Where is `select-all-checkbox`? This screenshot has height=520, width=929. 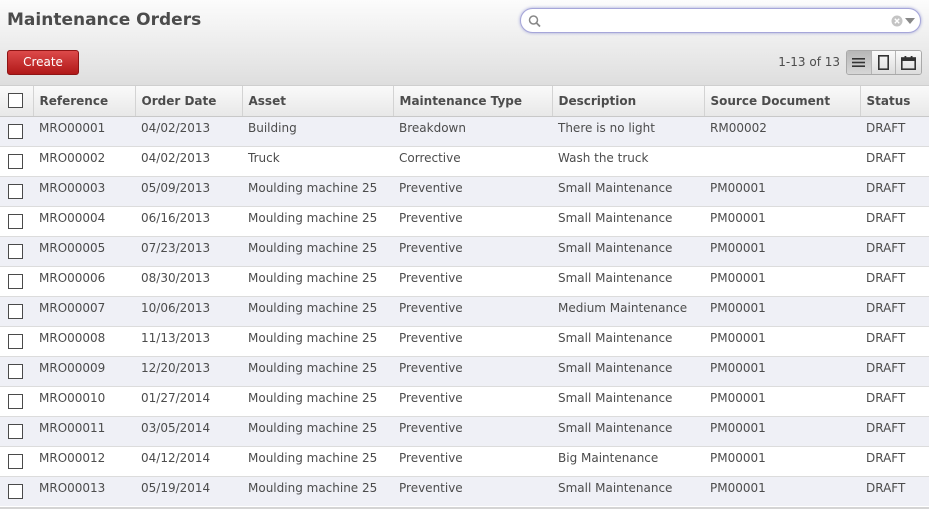
select-all-checkbox is located at coordinates (15, 101).